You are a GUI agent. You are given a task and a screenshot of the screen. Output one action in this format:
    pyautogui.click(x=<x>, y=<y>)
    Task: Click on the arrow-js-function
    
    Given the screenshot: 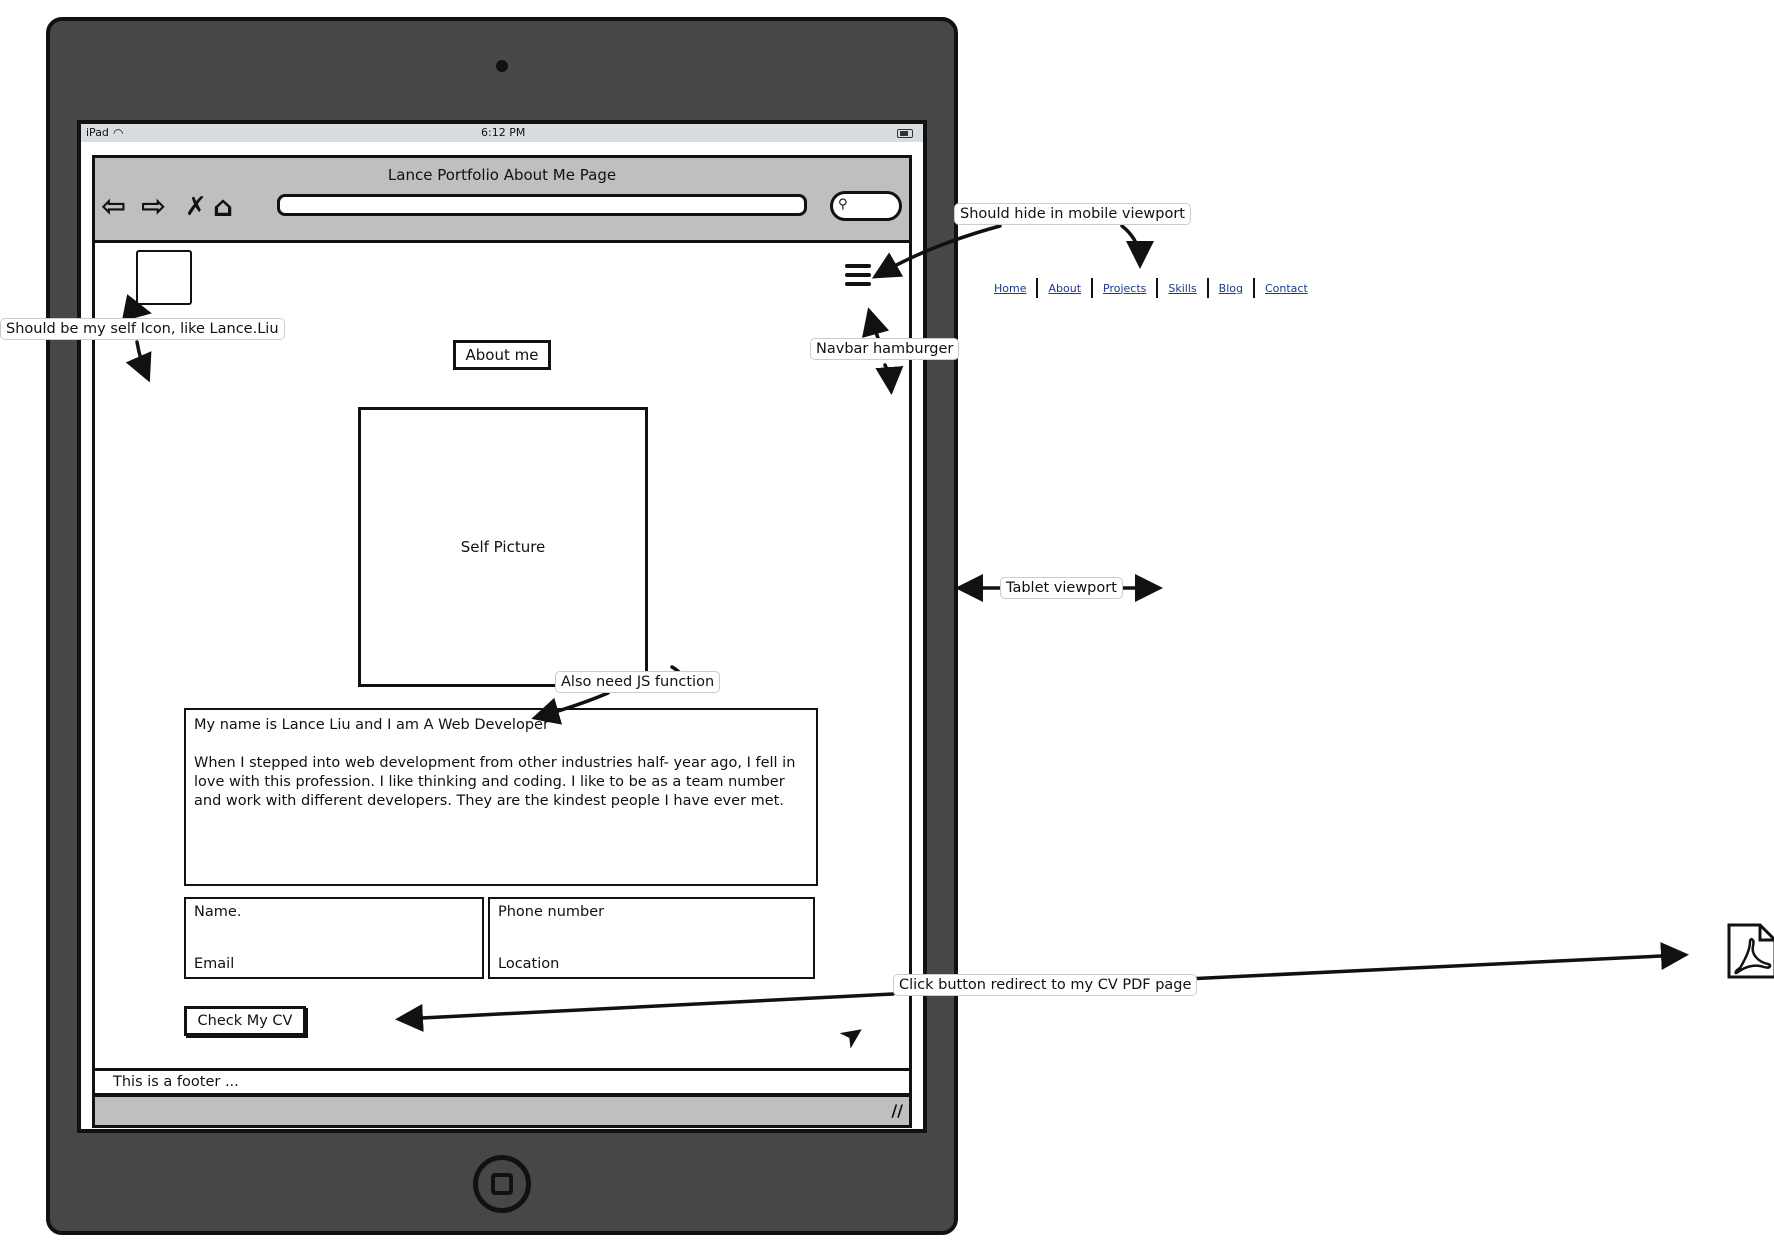 What is the action you would take?
    pyautogui.click(x=570, y=708)
    